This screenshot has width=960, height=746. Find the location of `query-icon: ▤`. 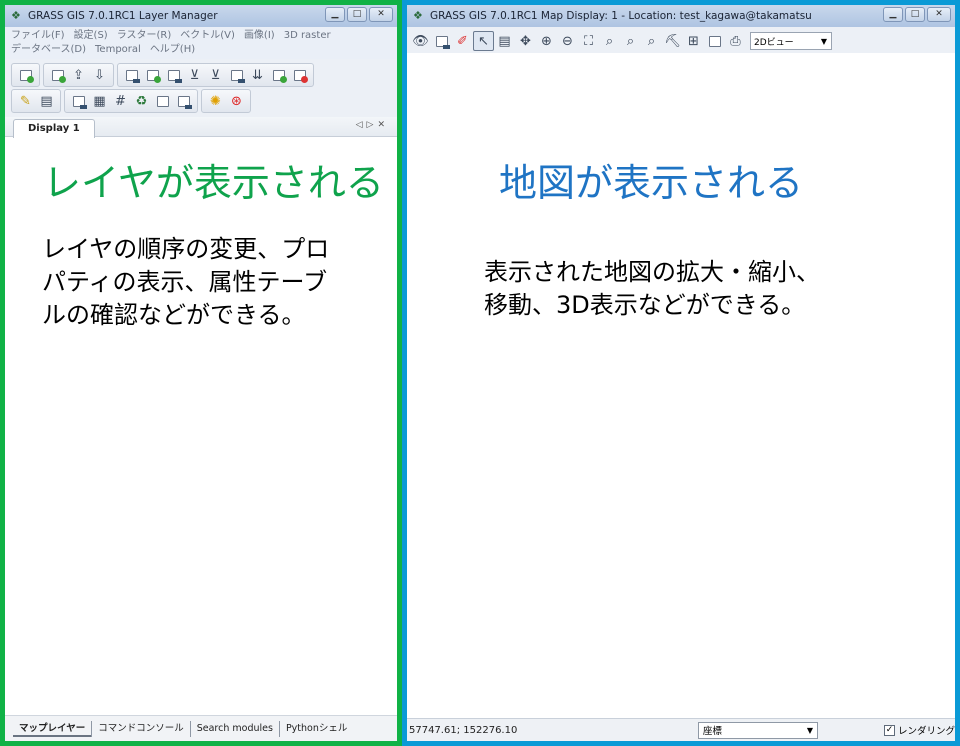

query-icon: ▤ is located at coordinates (504, 41).